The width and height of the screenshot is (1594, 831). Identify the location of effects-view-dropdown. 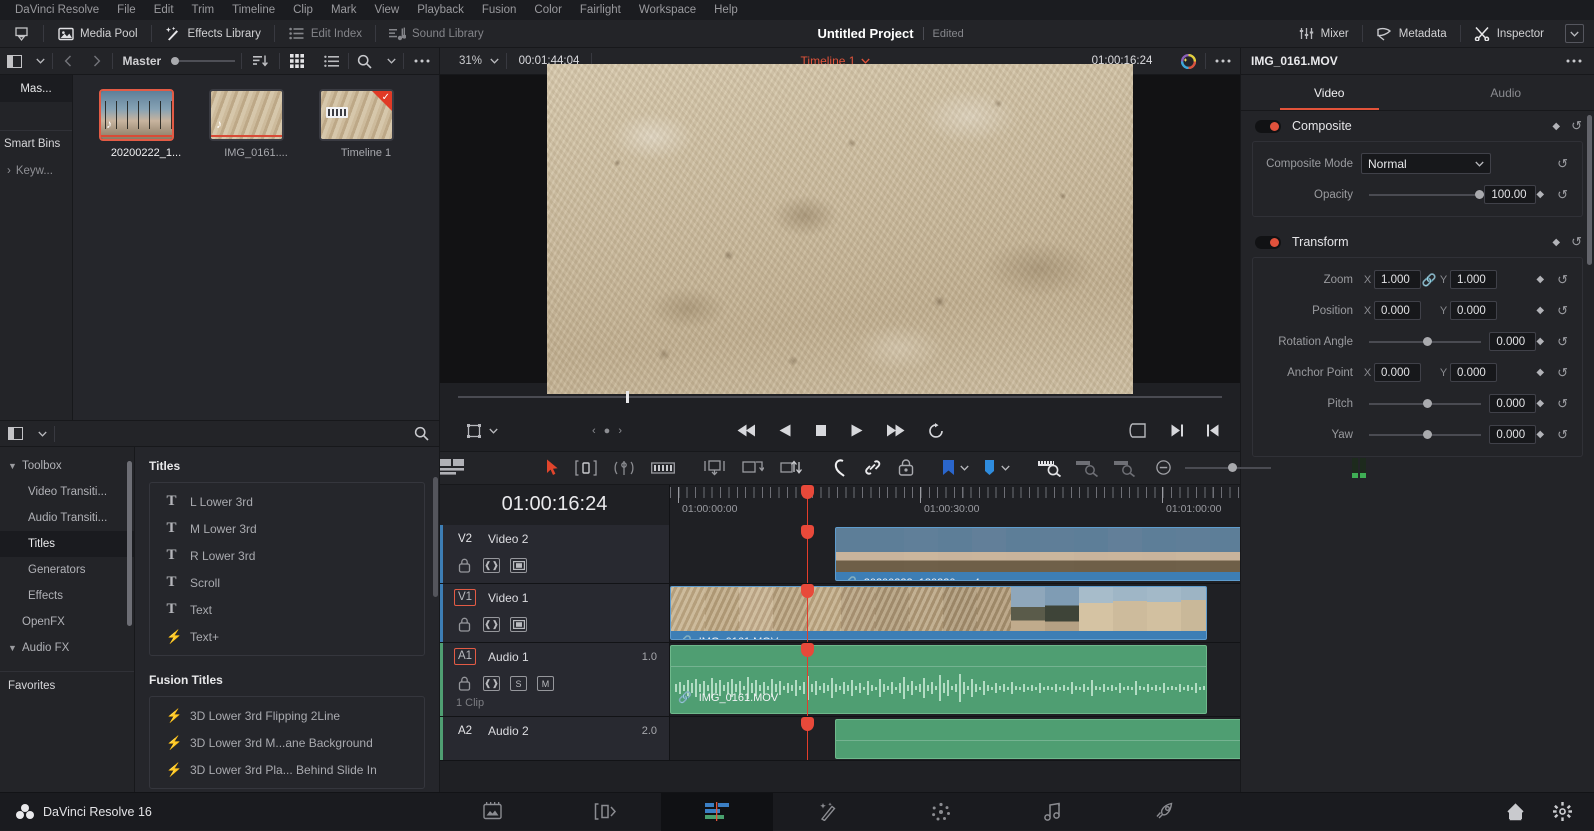
(42, 433).